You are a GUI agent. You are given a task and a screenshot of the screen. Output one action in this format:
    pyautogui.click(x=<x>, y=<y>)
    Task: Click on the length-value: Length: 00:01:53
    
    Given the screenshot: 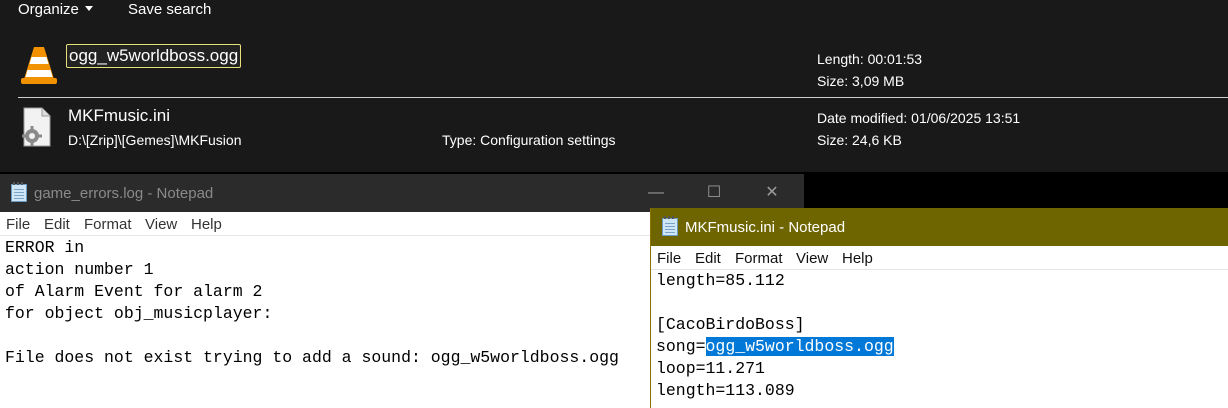 What is the action you would take?
    pyautogui.click(x=870, y=59)
    